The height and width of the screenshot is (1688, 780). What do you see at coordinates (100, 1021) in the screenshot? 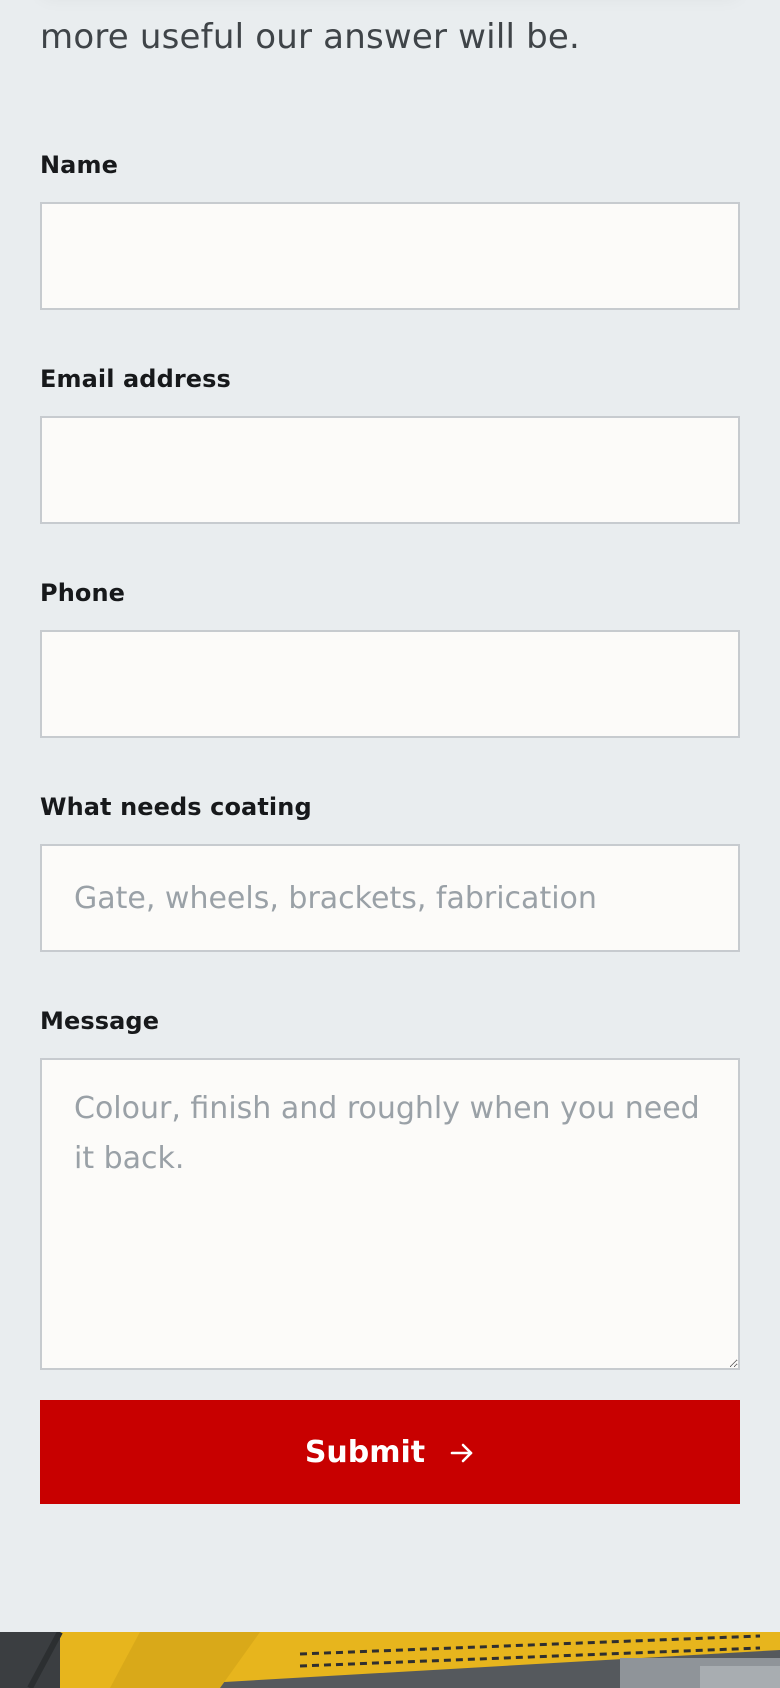
I see `message-label: Message` at bounding box center [100, 1021].